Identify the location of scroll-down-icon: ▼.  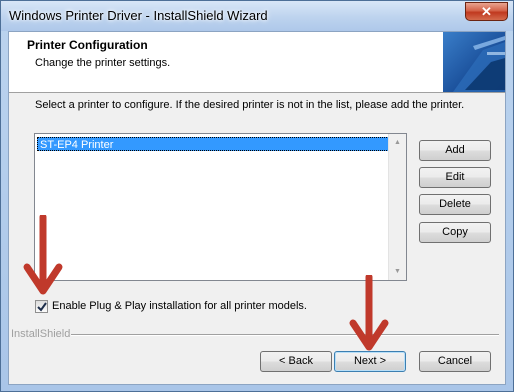
(397, 271).